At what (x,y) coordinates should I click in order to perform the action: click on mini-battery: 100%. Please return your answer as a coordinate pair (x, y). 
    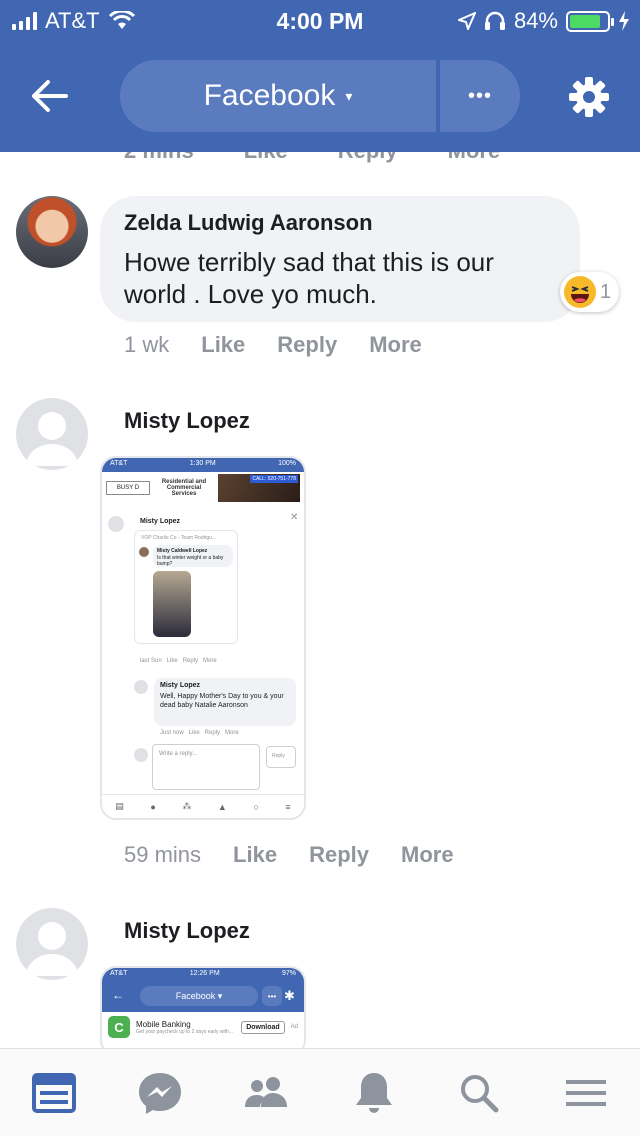
    Looking at the image, I should click on (287, 463).